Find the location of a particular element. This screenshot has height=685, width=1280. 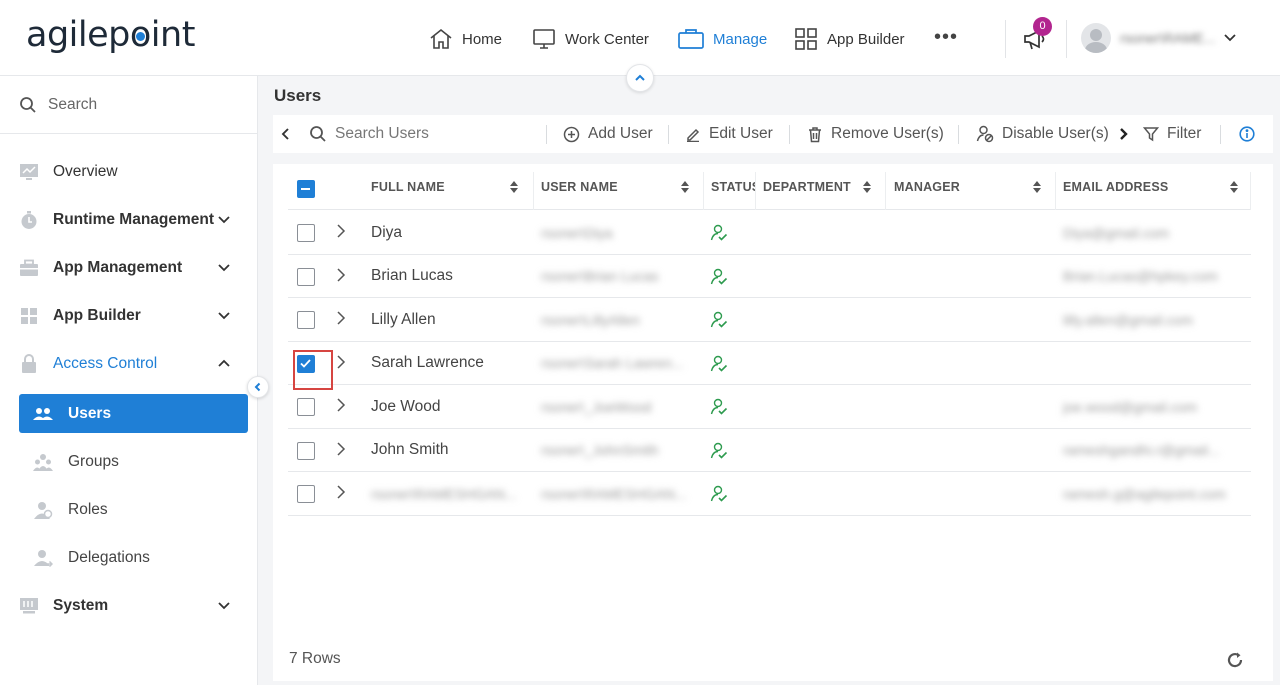

add-user-button: Add User is located at coordinates (608, 134).